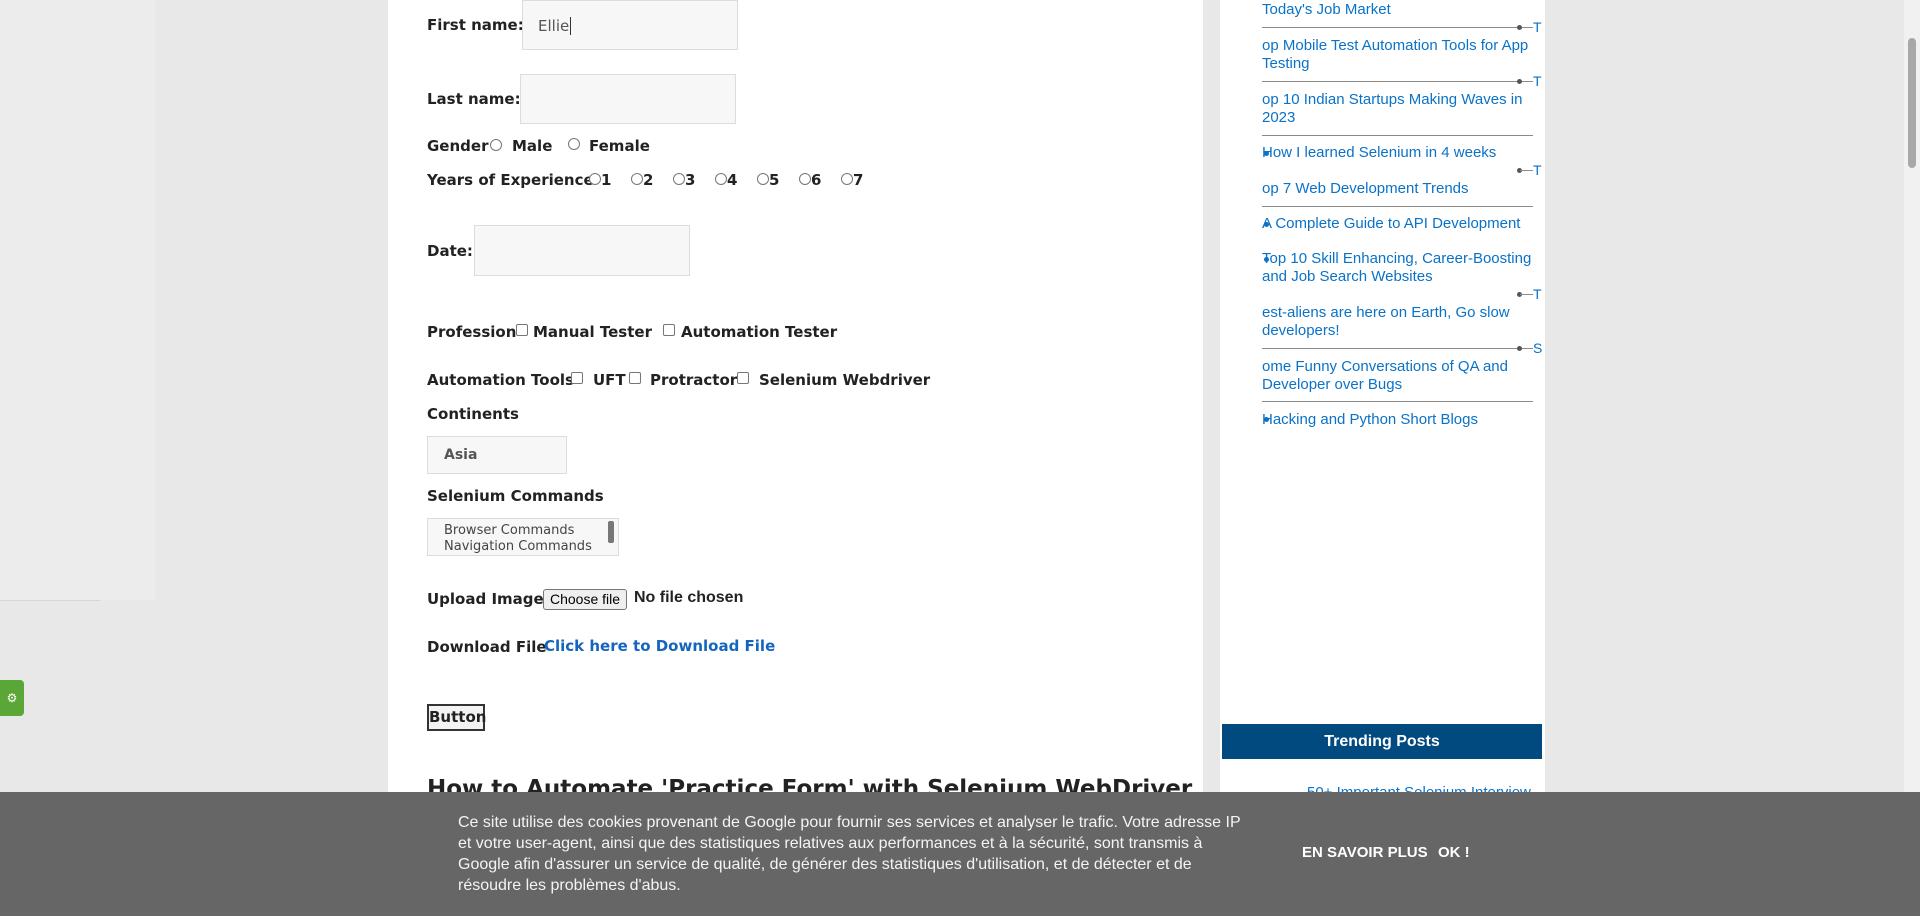 This screenshot has height=916, width=1920. What do you see at coordinates (585, 599) in the screenshot?
I see `choose-file-button: Choose file` at bounding box center [585, 599].